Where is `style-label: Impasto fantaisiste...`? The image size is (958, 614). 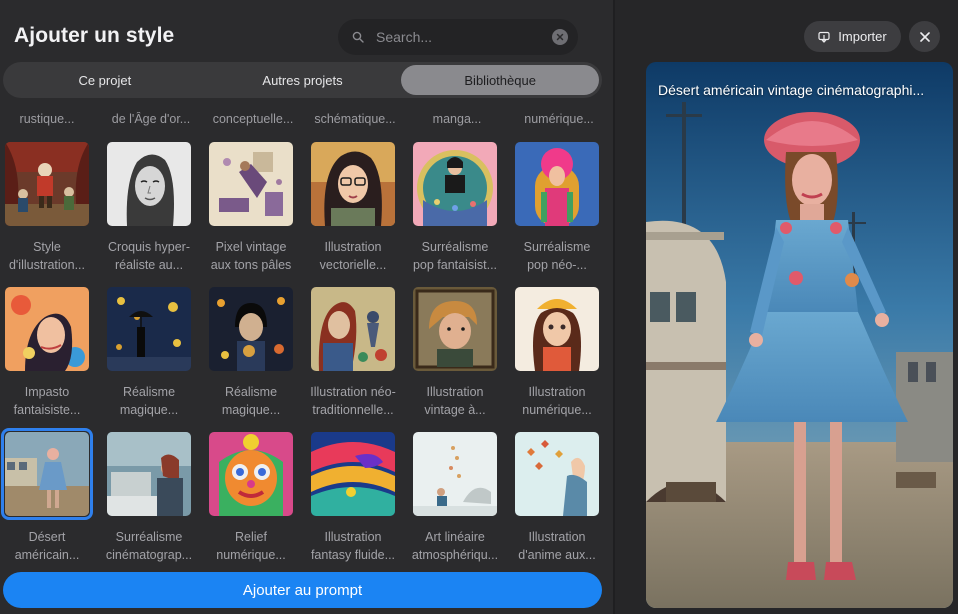 style-label: Impasto fantaisiste... is located at coordinates (47, 401).